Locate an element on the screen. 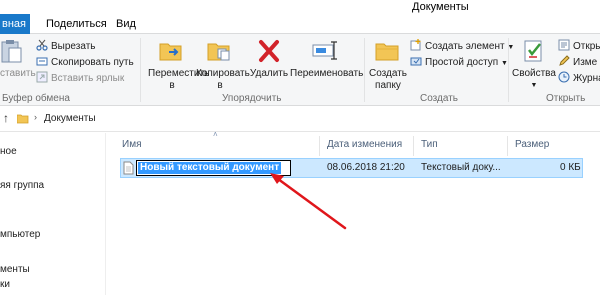  tab-view: Вид is located at coordinates (126, 24).